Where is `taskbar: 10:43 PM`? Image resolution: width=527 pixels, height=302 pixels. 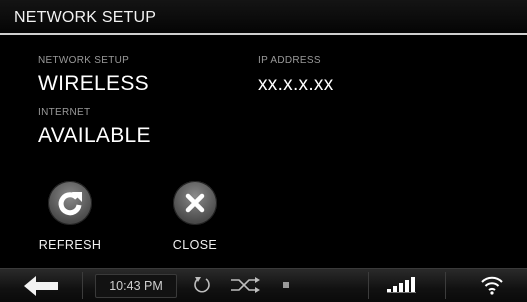 taskbar: 10:43 PM is located at coordinates (263, 285).